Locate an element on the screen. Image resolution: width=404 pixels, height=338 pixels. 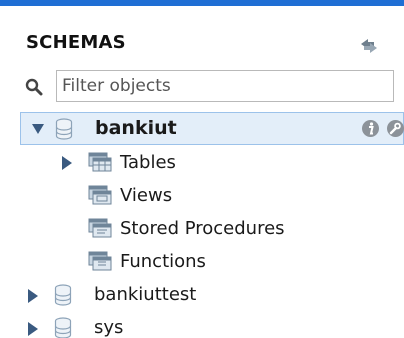
tree-item-label: Functions is located at coordinates (163, 261).